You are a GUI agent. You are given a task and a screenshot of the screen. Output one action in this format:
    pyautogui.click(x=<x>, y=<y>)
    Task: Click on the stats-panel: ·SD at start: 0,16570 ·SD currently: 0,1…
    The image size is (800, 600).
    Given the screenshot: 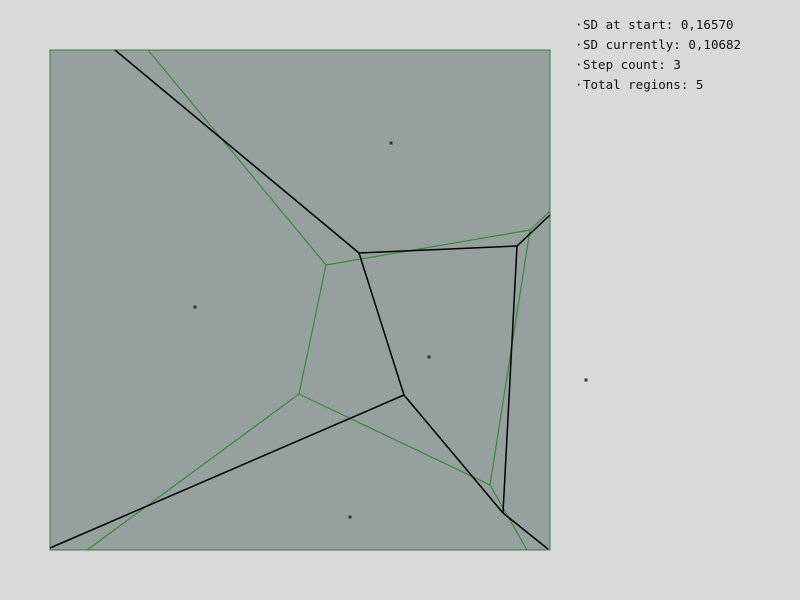 What is the action you would take?
    pyautogui.click(x=658, y=55)
    